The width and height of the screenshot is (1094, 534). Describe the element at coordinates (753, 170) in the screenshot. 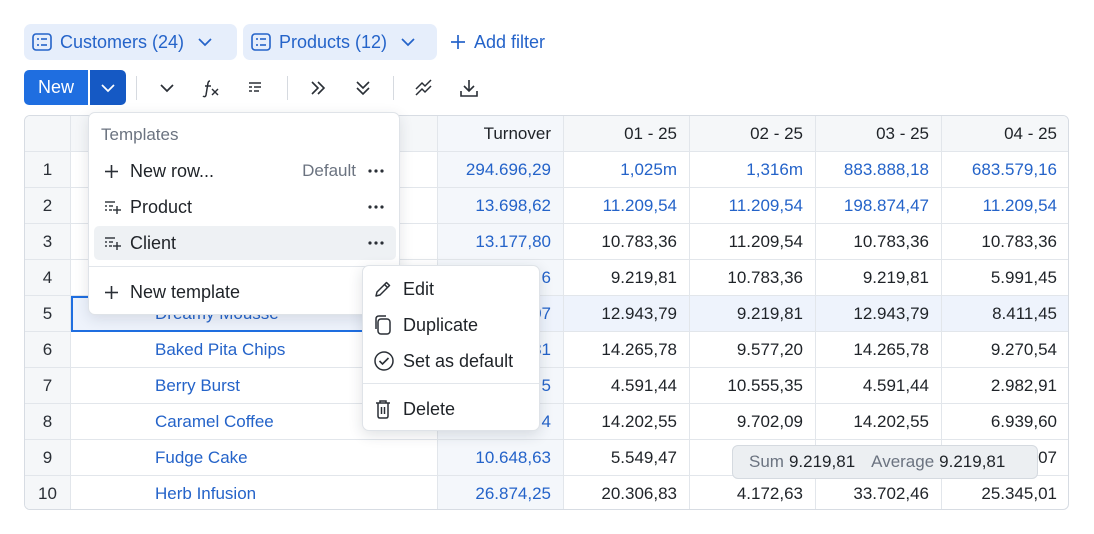

I see `value-cell: 1,316m` at that location.